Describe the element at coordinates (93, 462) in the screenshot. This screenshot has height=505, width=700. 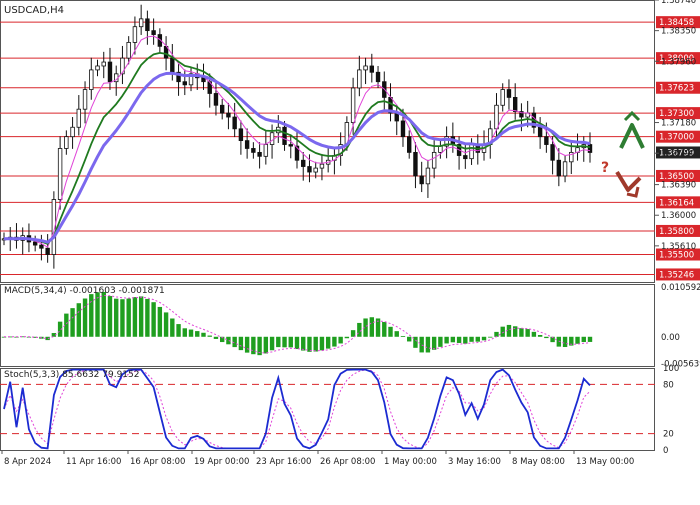
I see `time-tick-label: 11 Apr 16:00` at that location.